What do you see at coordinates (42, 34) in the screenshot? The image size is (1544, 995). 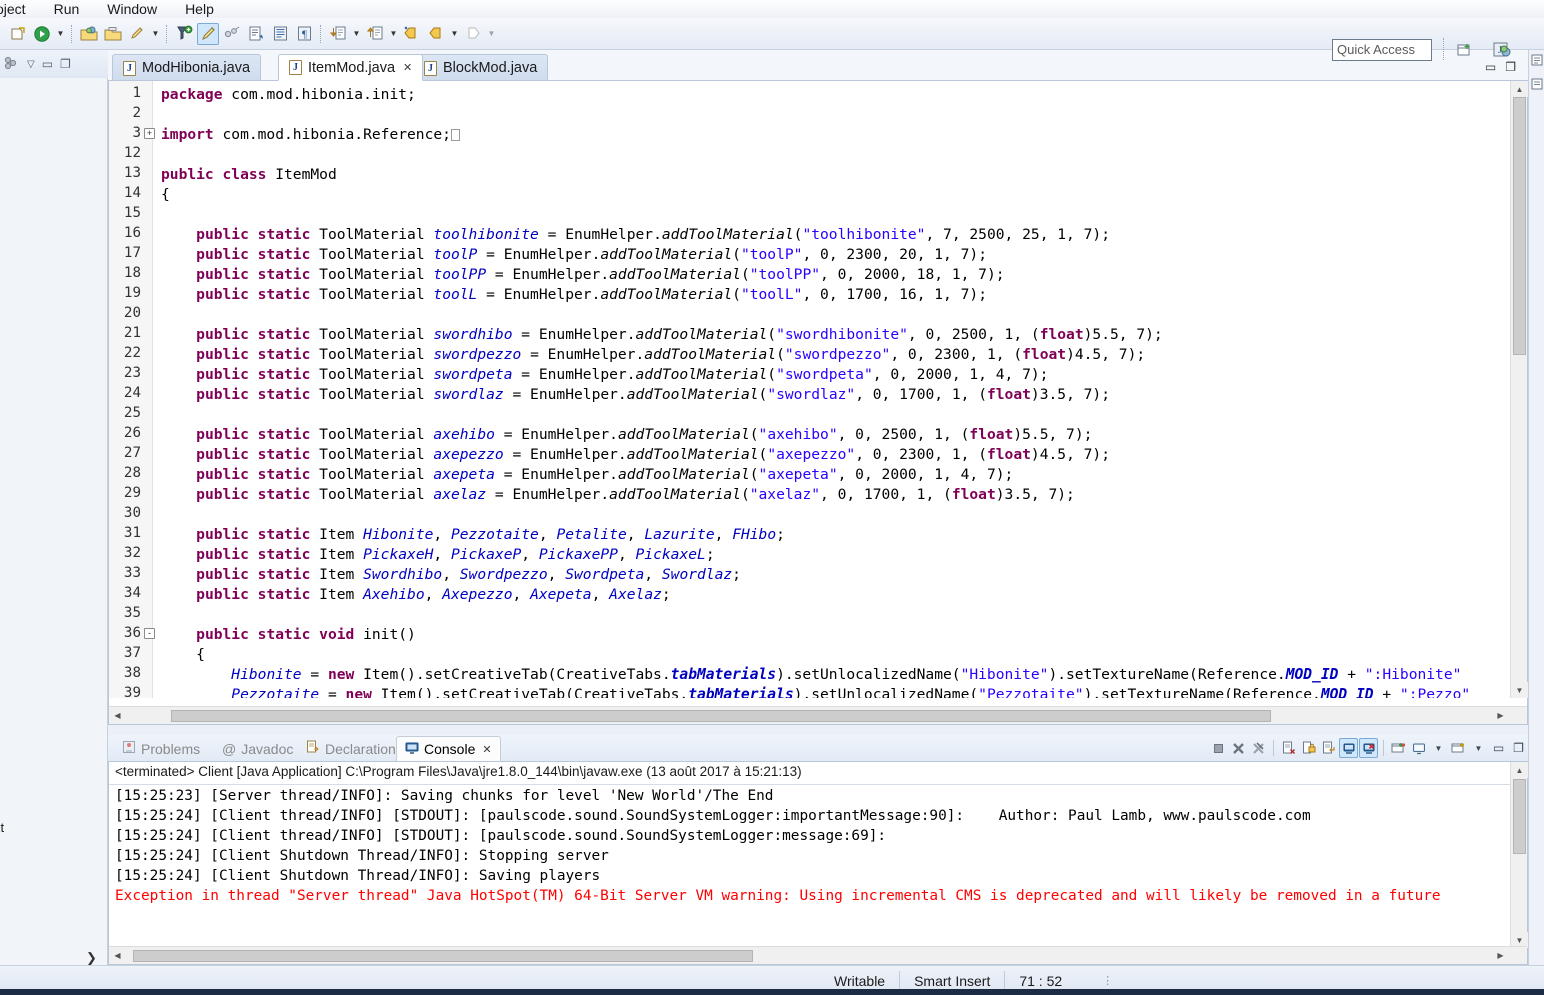 I see `run-last-tool-icon` at bounding box center [42, 34].